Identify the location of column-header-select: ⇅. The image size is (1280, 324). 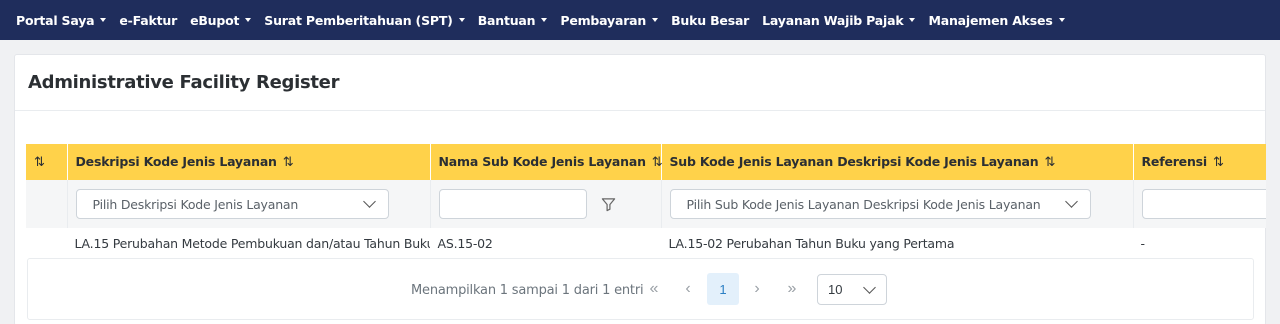
(47, 162).